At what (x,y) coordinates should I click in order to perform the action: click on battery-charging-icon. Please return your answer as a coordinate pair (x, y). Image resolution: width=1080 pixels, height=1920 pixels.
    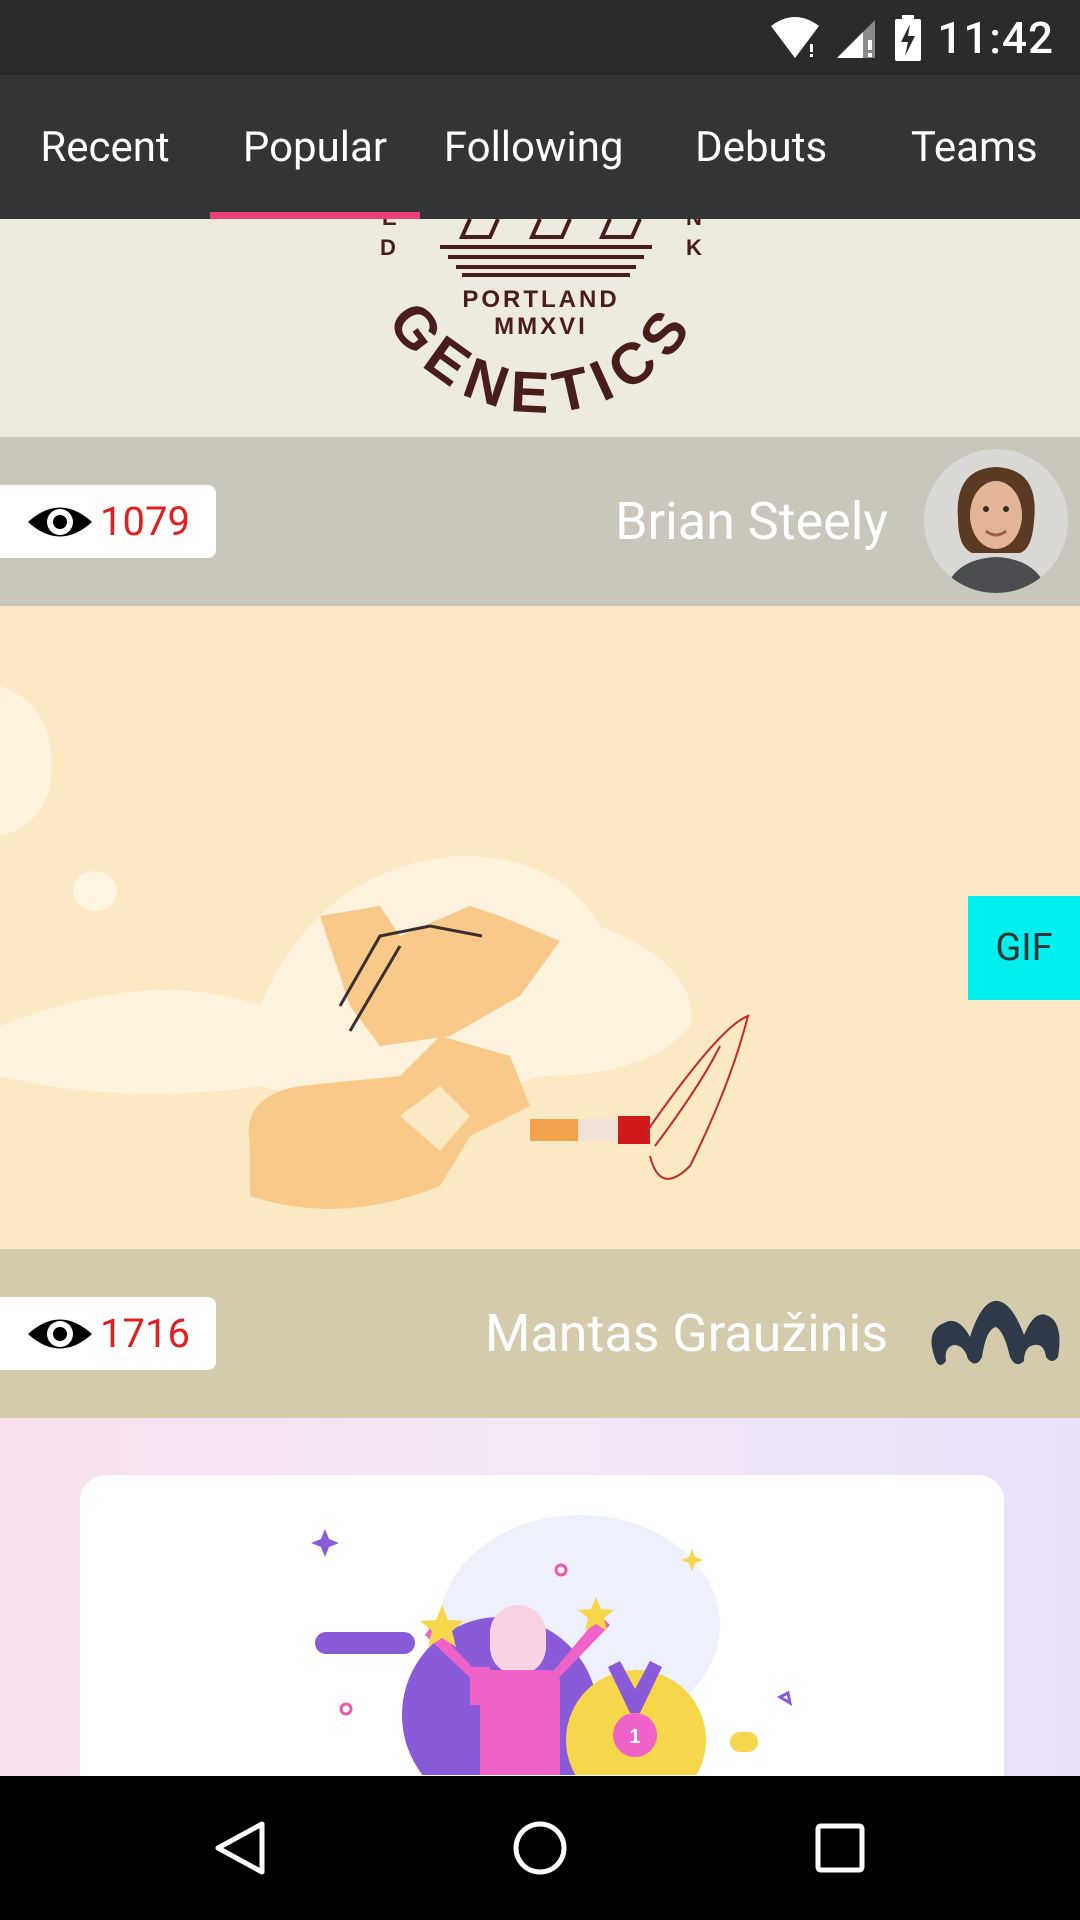
    Looking at the image, I should click on (908, 37).